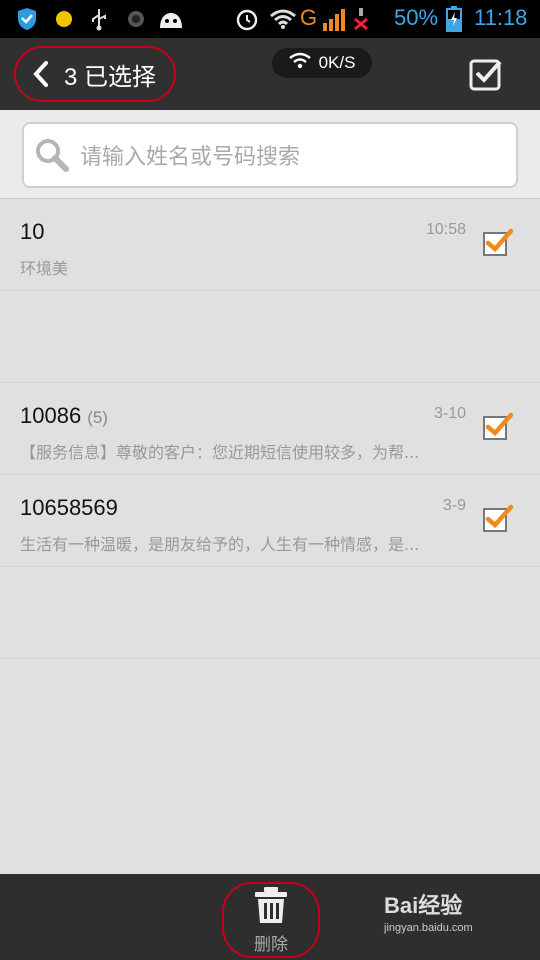 This screenshot has height=960, width=540. I want to click on message-time: 3-10, so click(449, 413).